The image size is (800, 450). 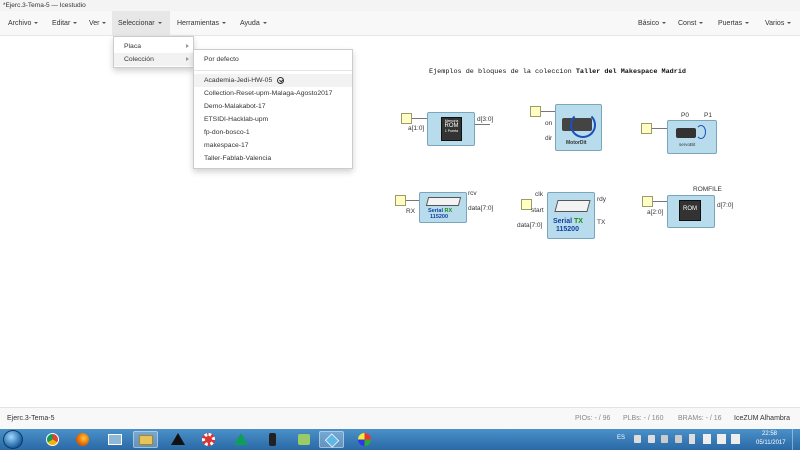 What do you see at coordinates (567, 229) in the screenshot?
I see `serial-tx-baud: 115200` at bounding box center [567, 229].